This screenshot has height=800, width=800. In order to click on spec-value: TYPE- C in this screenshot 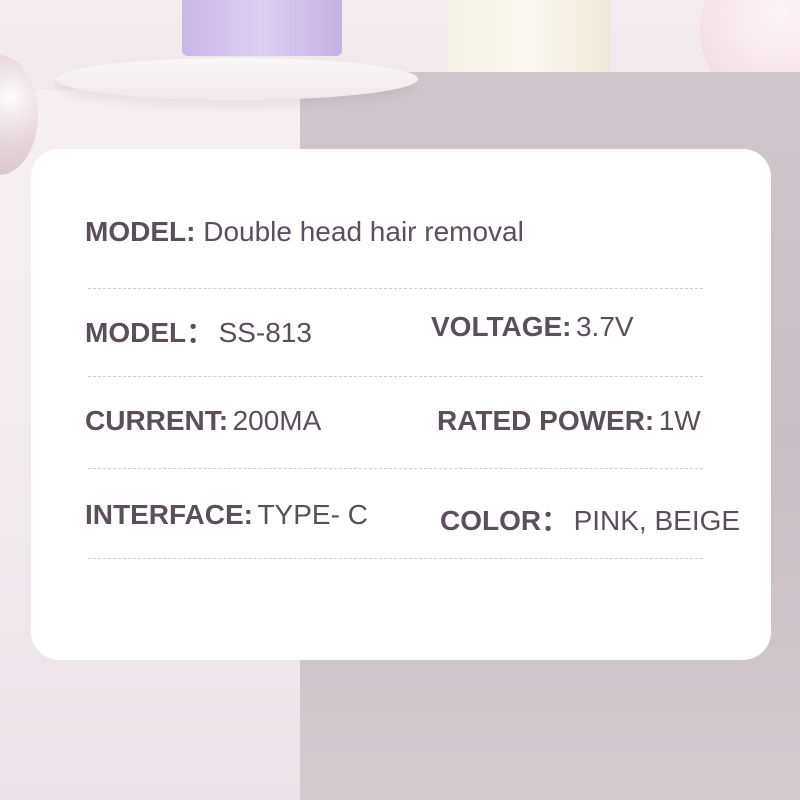, I will do `click(312, 514)`.